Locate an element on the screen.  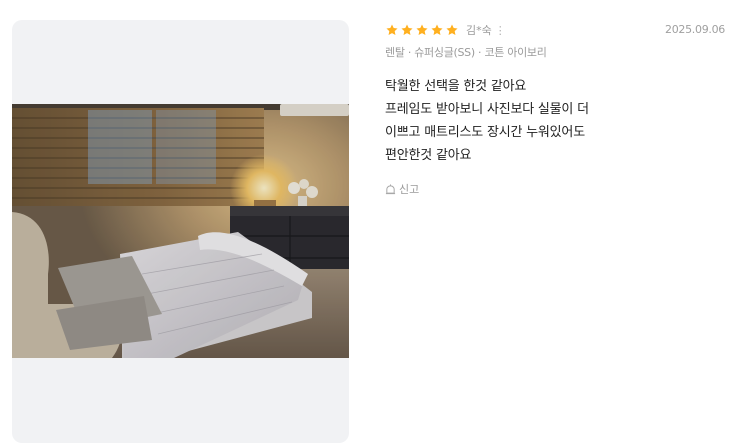
reviewer-name: 김*숙 is located at coordinates (479, 30).